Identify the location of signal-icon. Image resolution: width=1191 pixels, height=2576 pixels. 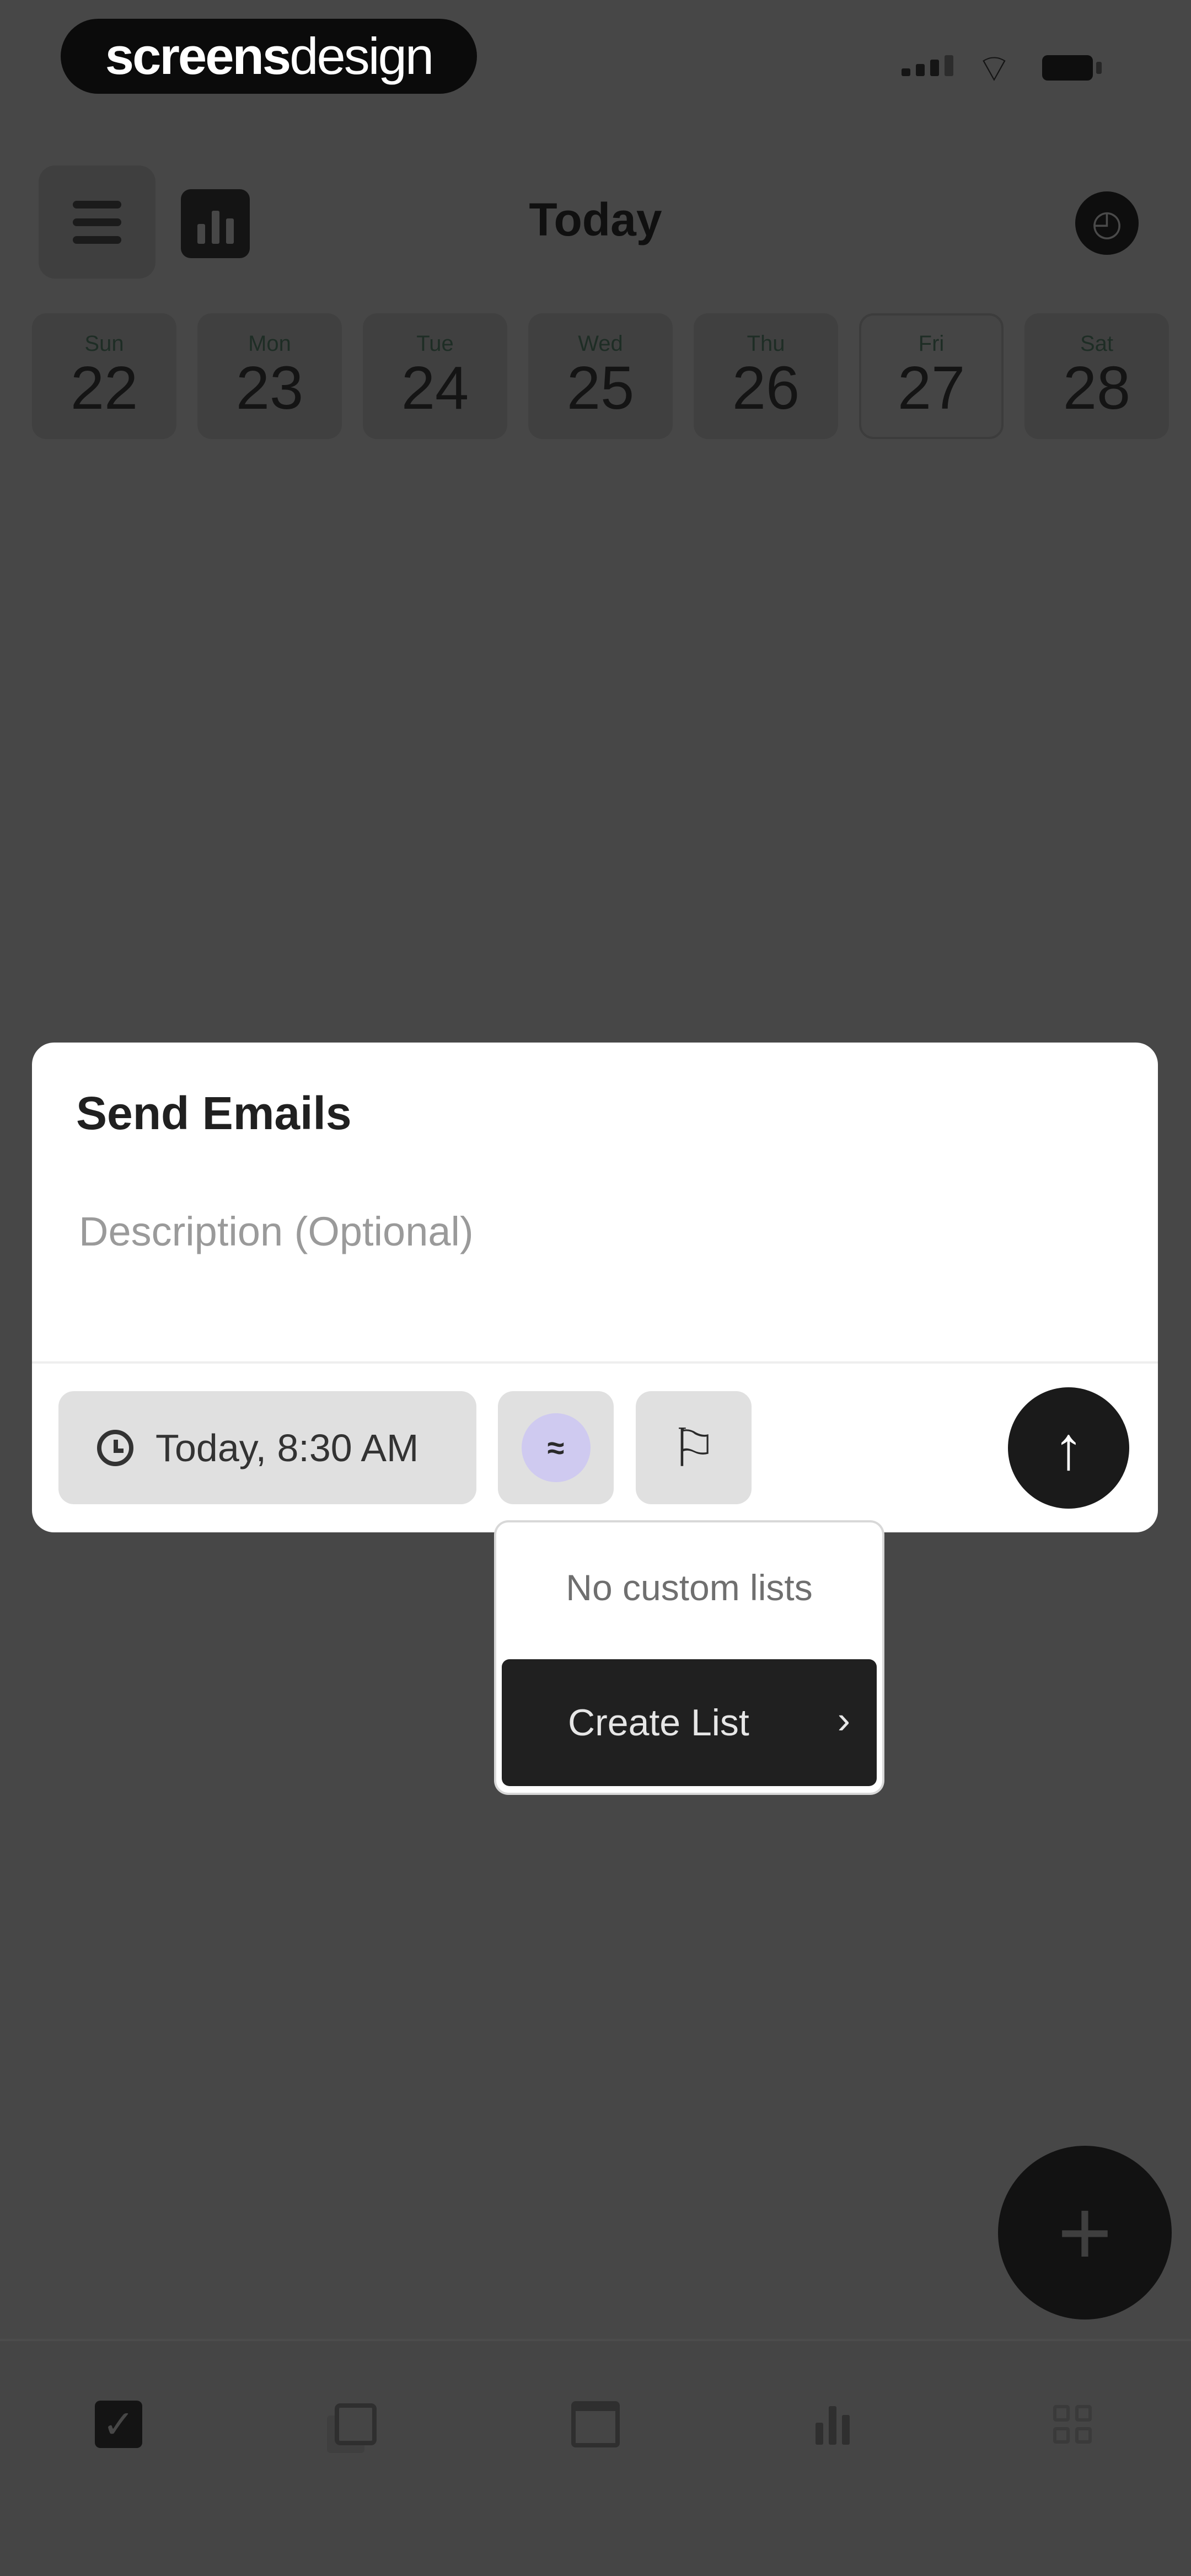
(927, 65).